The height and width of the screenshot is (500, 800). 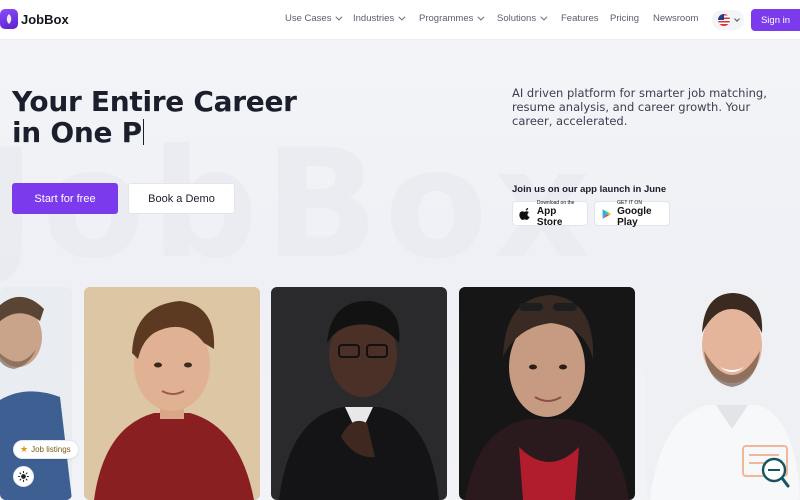 I want to click on nav-label: Newsroom, so click(x=676, y=18).